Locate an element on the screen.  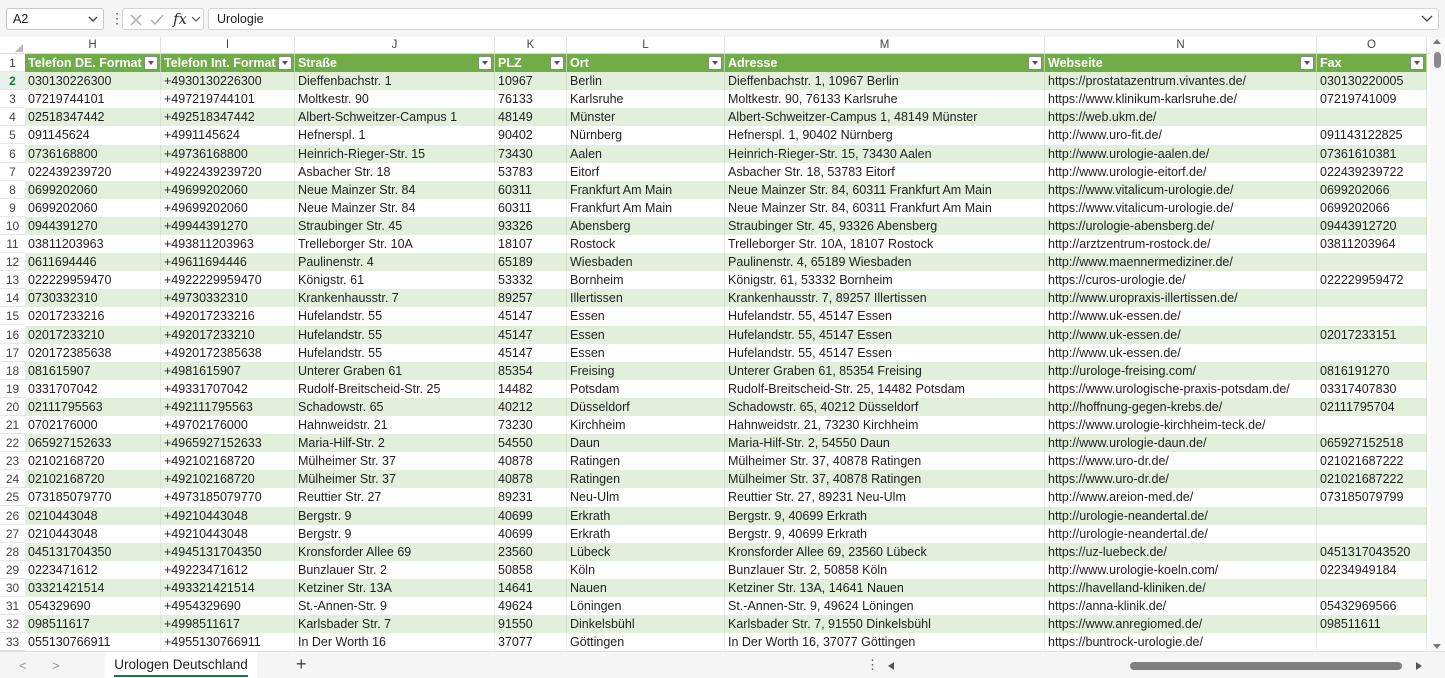
table-cell: 02102168720 is located at coordinates (93, 461).